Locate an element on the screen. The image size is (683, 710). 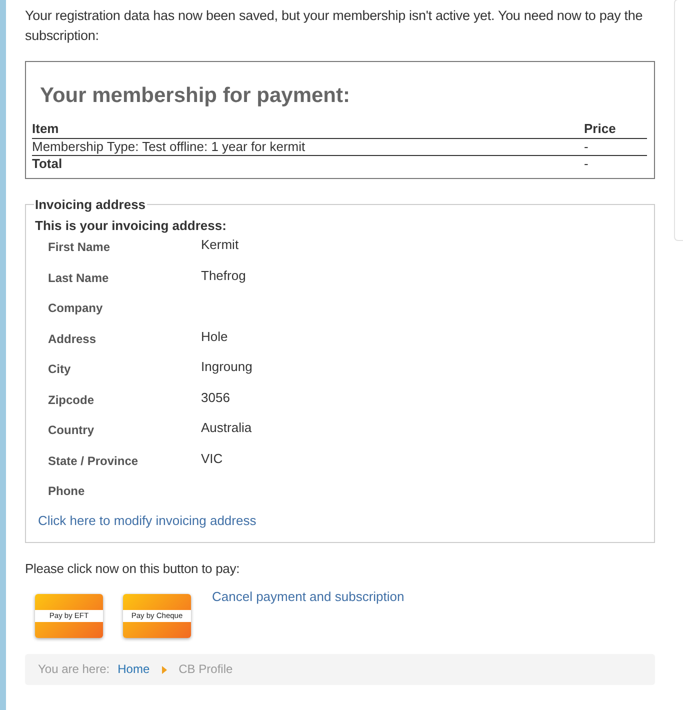
intro-text: Your registration data has now been saved, but your membership isn't active yet. You need now to pay the subscription: is located at coordinates (334, 26).